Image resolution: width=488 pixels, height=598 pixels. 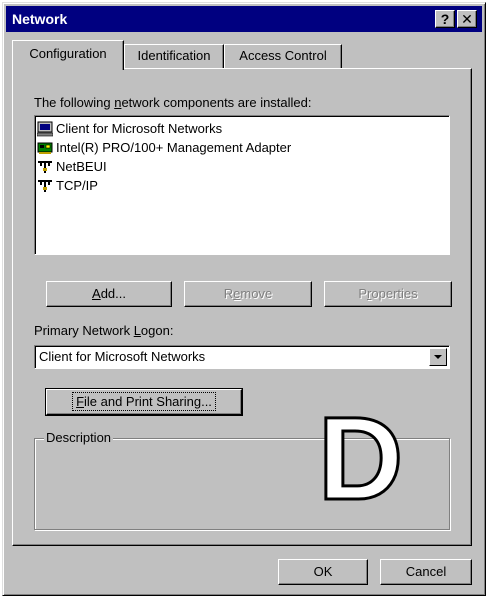 What do you see at coordinates (122, 356) in the screenshot?
I see `primary-logon-value: Client for Microsoft Networks` at bounding box center [122, 356].